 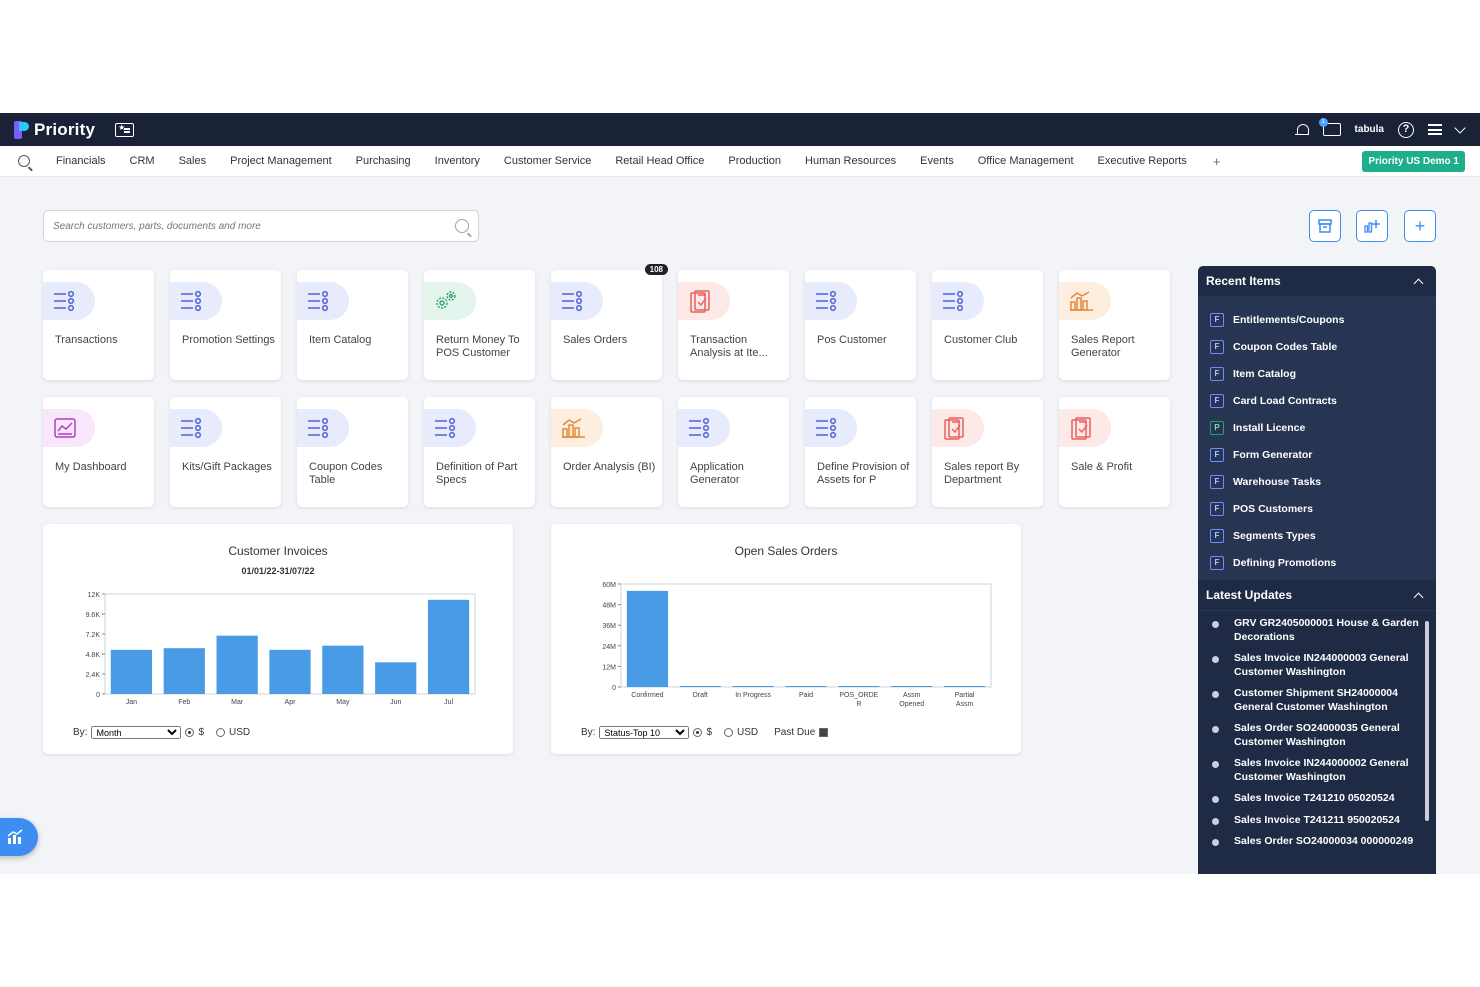 I want to click on tile-sales-report-by-department: Sales report By Department, so click(x=987, y=452).